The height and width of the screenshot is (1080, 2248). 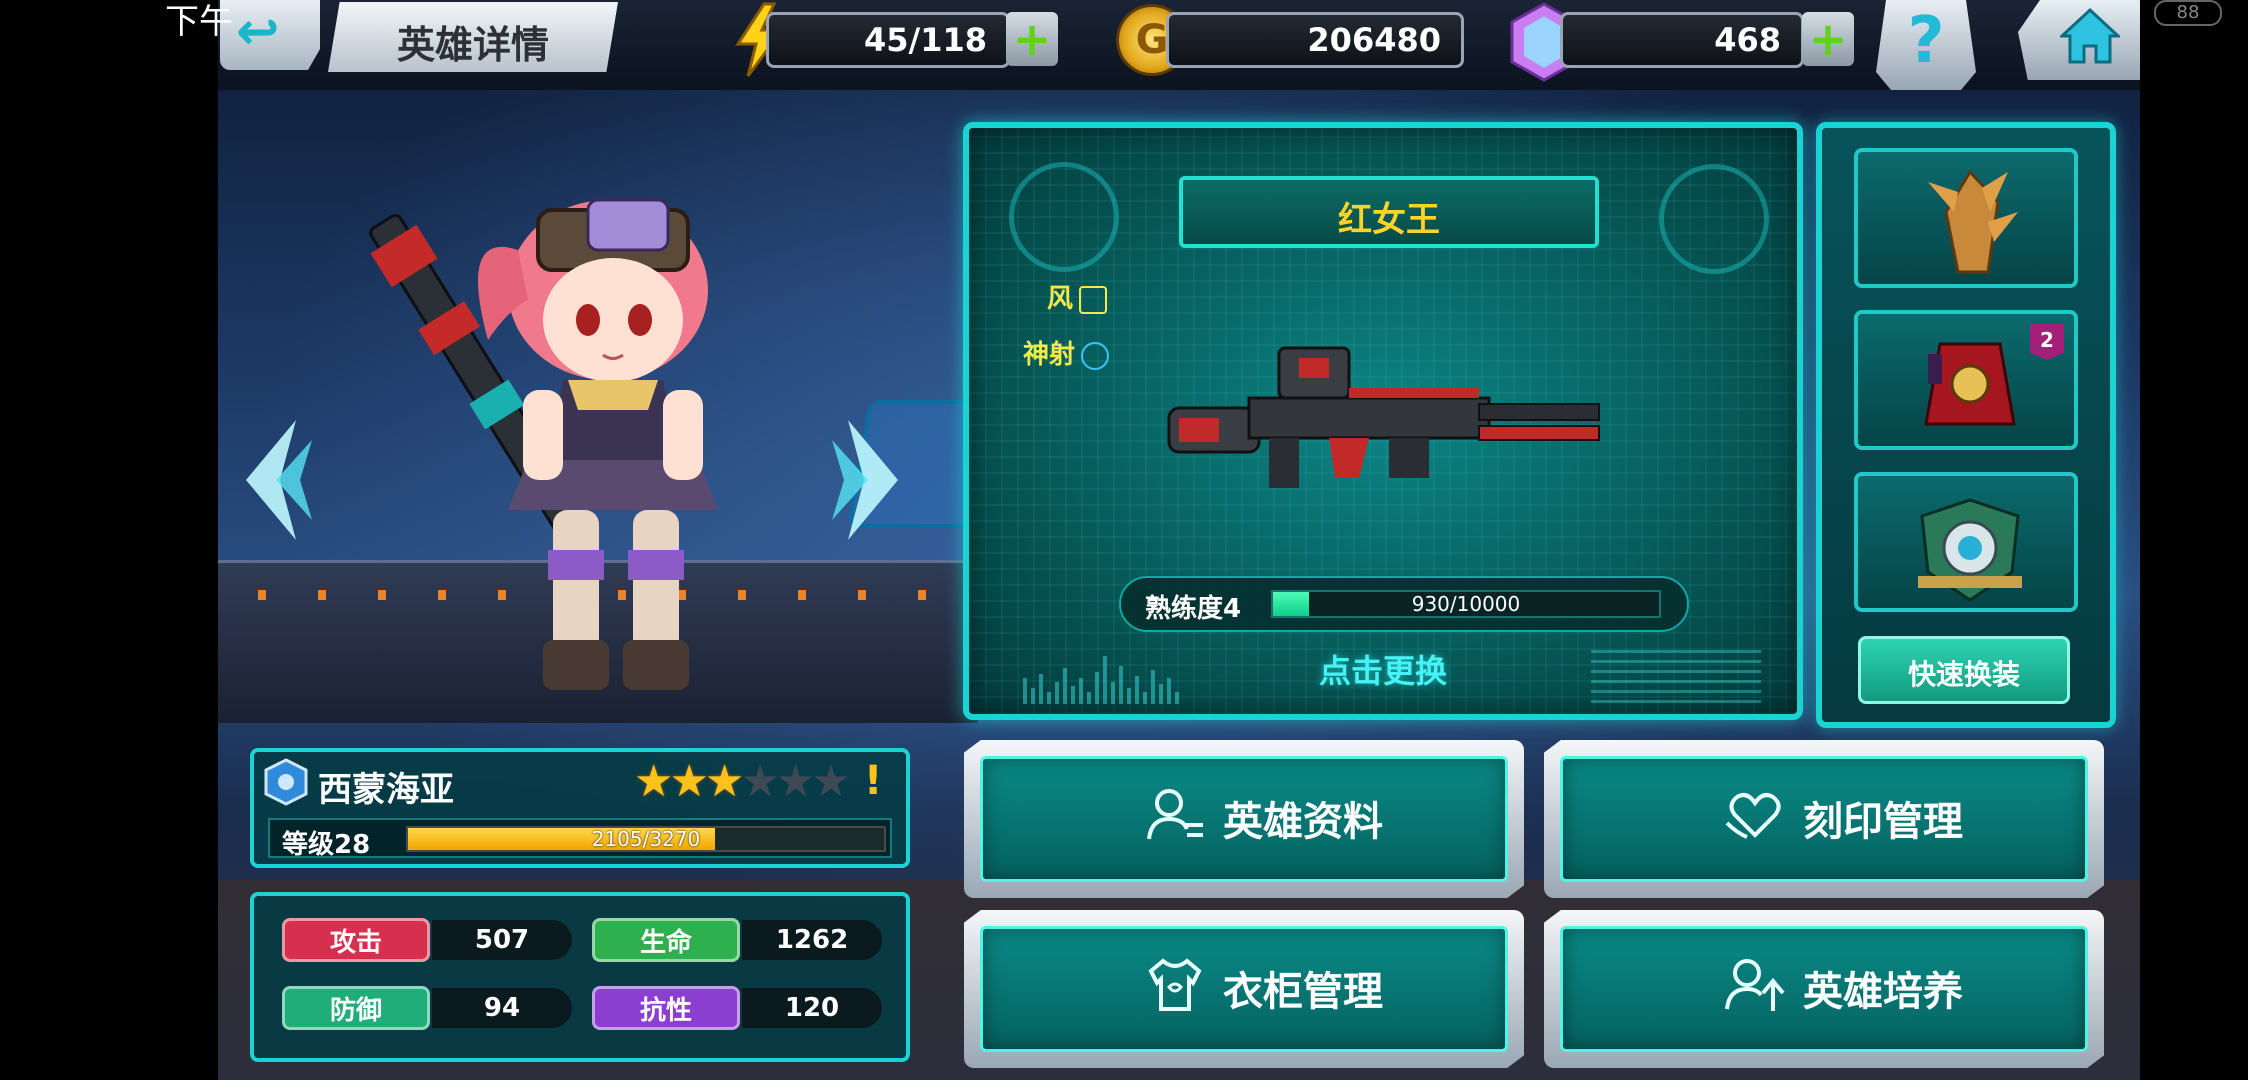 What do you see at coordinates (1883, 822) in the screenshot?
I see `action-label: 刻印管理` at bounding box center [1883, 822].